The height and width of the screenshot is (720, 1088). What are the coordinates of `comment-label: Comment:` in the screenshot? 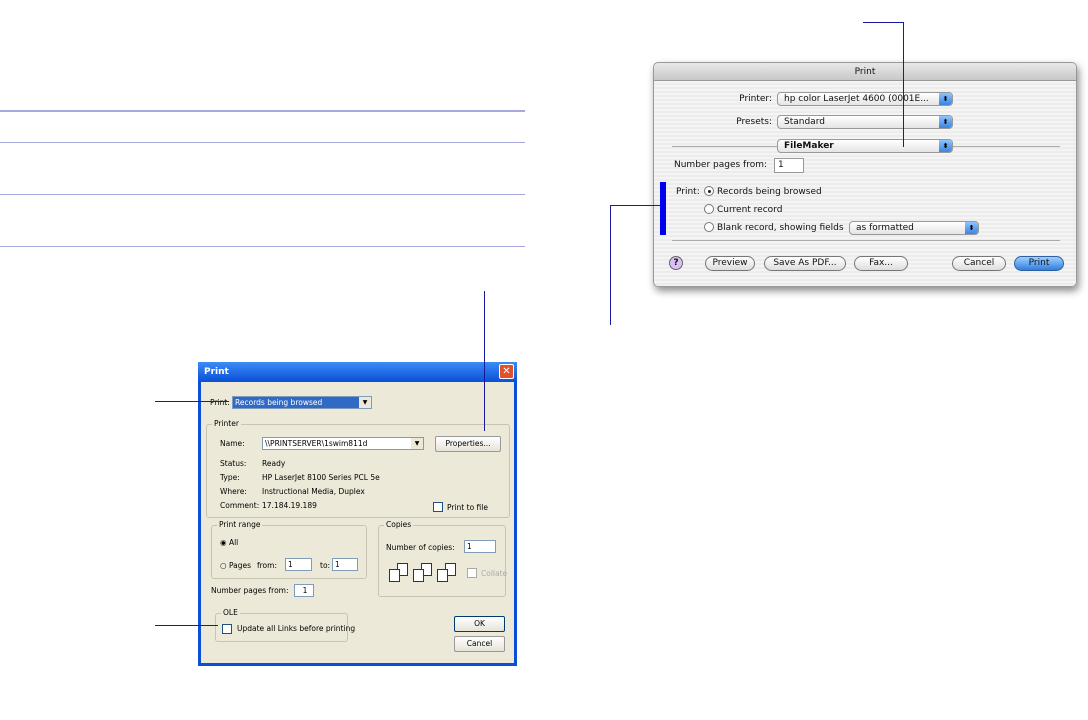 It's located at (240, 505).